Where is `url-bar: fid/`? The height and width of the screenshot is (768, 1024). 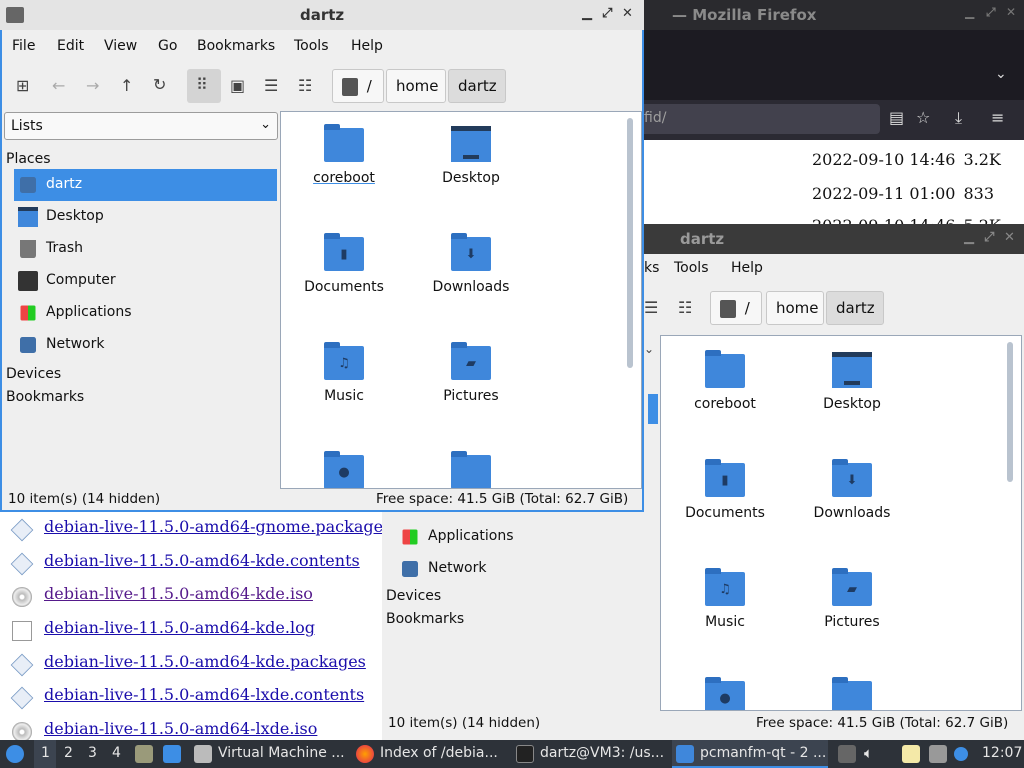 url-bar: fid/ is located at coordinates (760, 119).